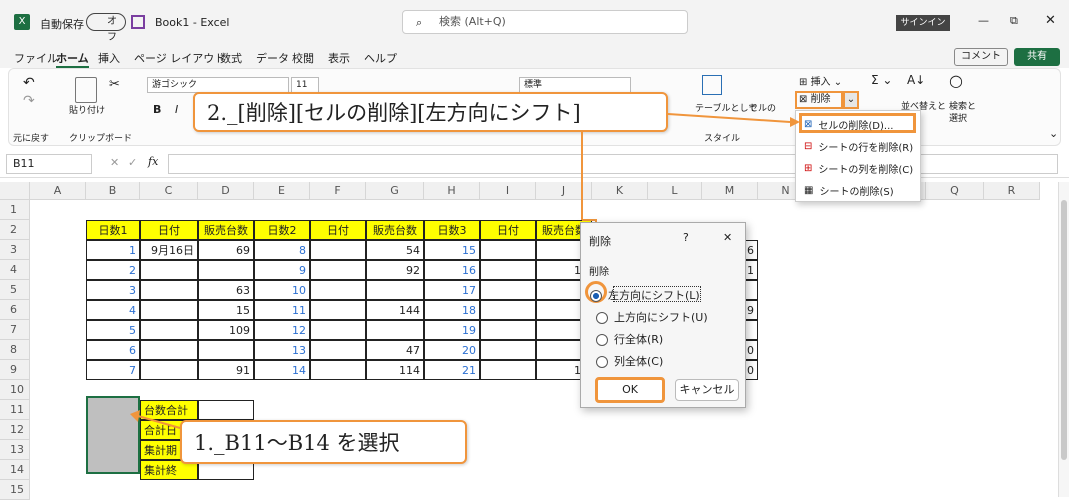 Image resolution: width=1069 pixels, height=500 pixels. I want to click on option-label: 左方向にシフト(L), so click(654, 295).